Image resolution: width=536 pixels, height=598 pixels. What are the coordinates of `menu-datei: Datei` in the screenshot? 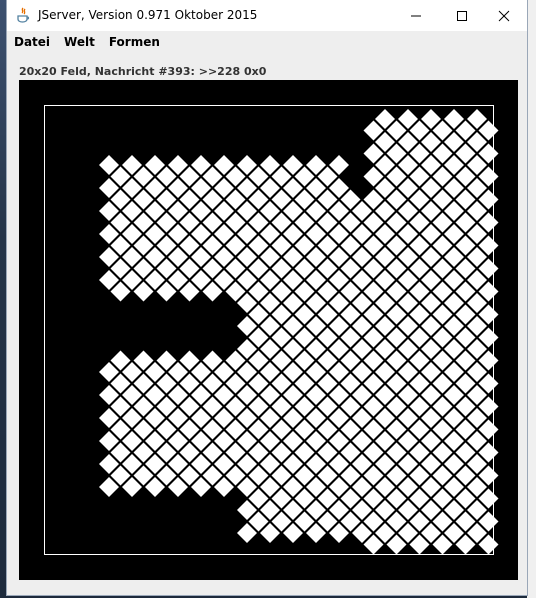 It's located at (32, 42).